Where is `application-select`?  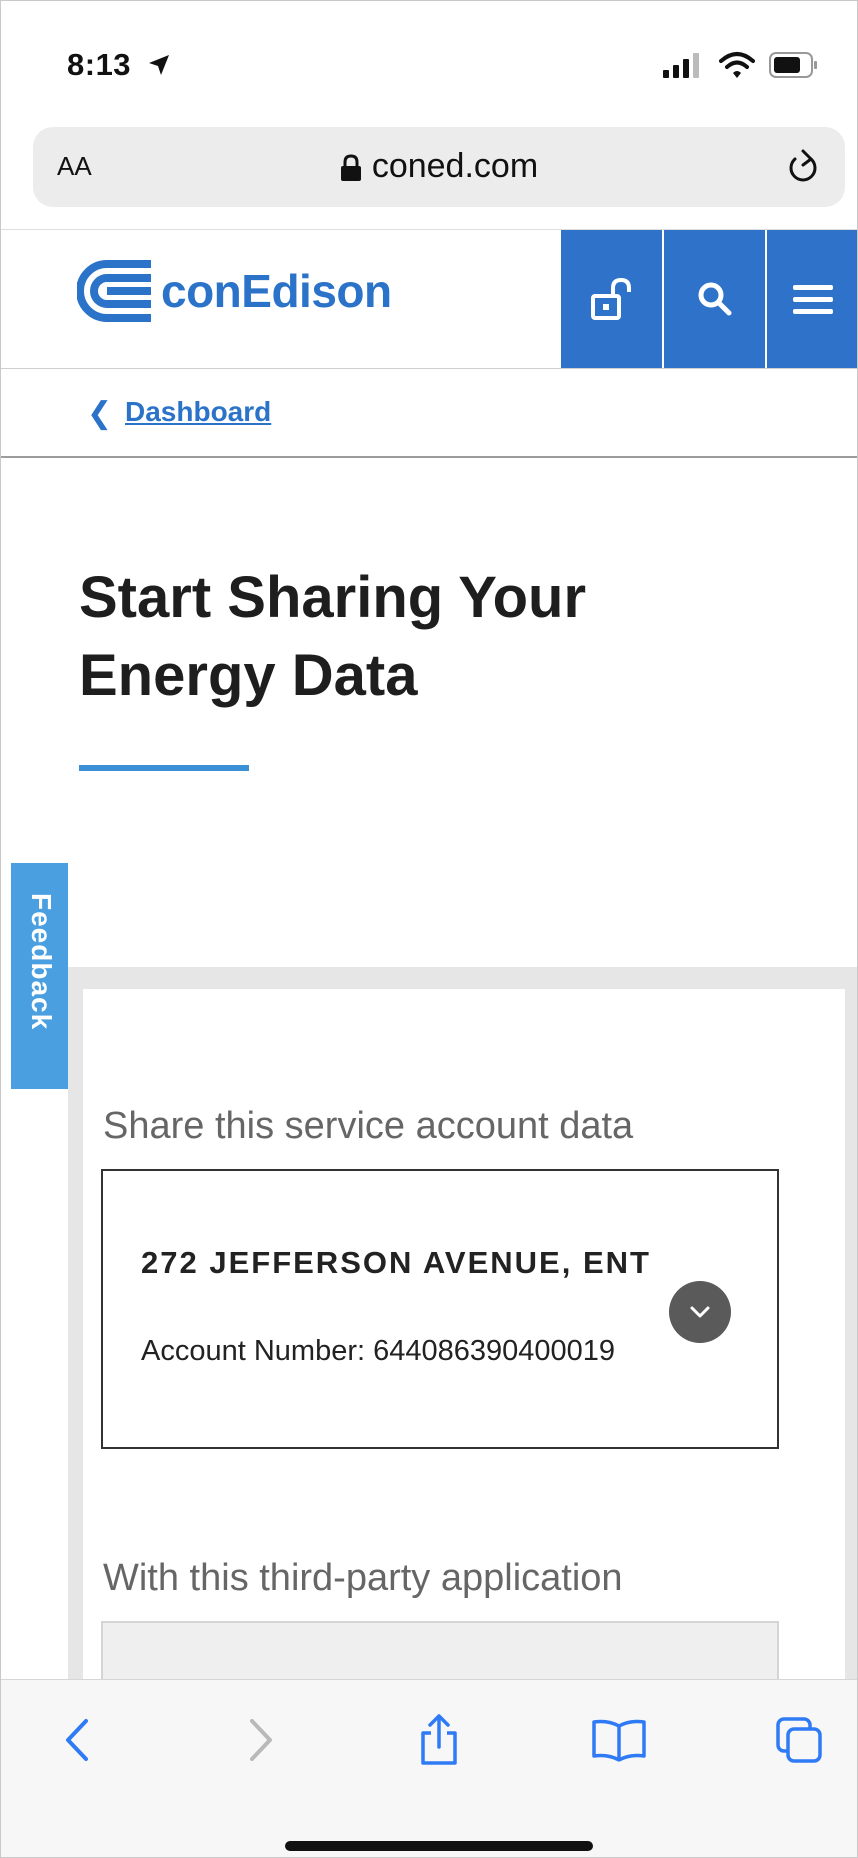 application-select is located at coordinates (440, 1652).